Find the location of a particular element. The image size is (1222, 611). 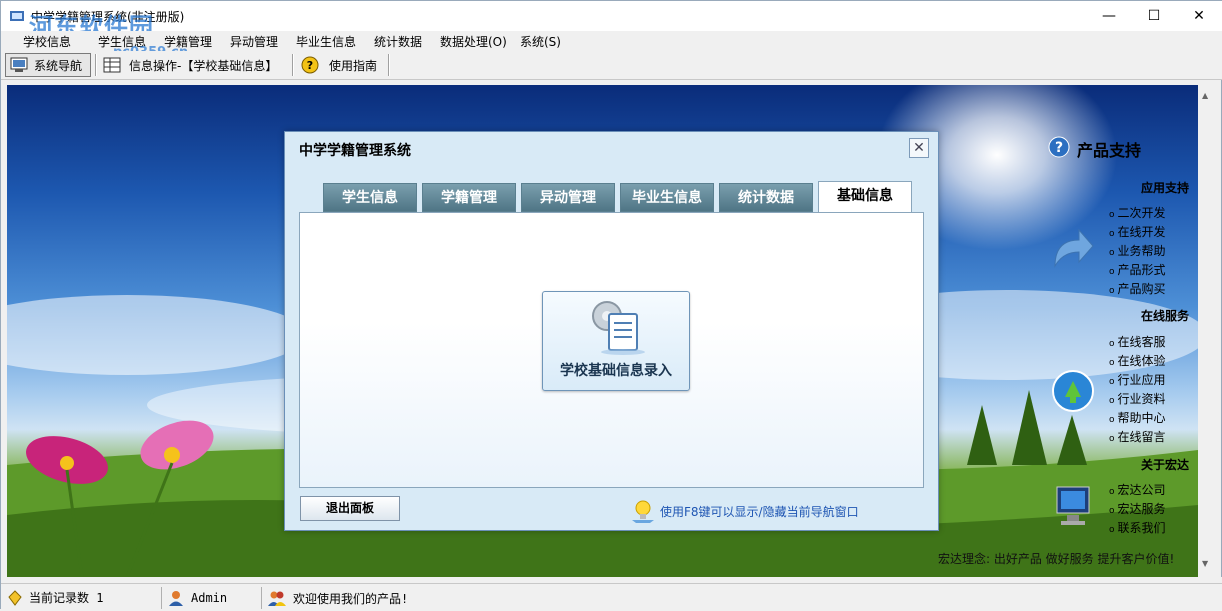

title-bar: 中学学籍管理系统(非注册版) 河东软件园 — ☐ ✕ is located at coordinates (611, 21).